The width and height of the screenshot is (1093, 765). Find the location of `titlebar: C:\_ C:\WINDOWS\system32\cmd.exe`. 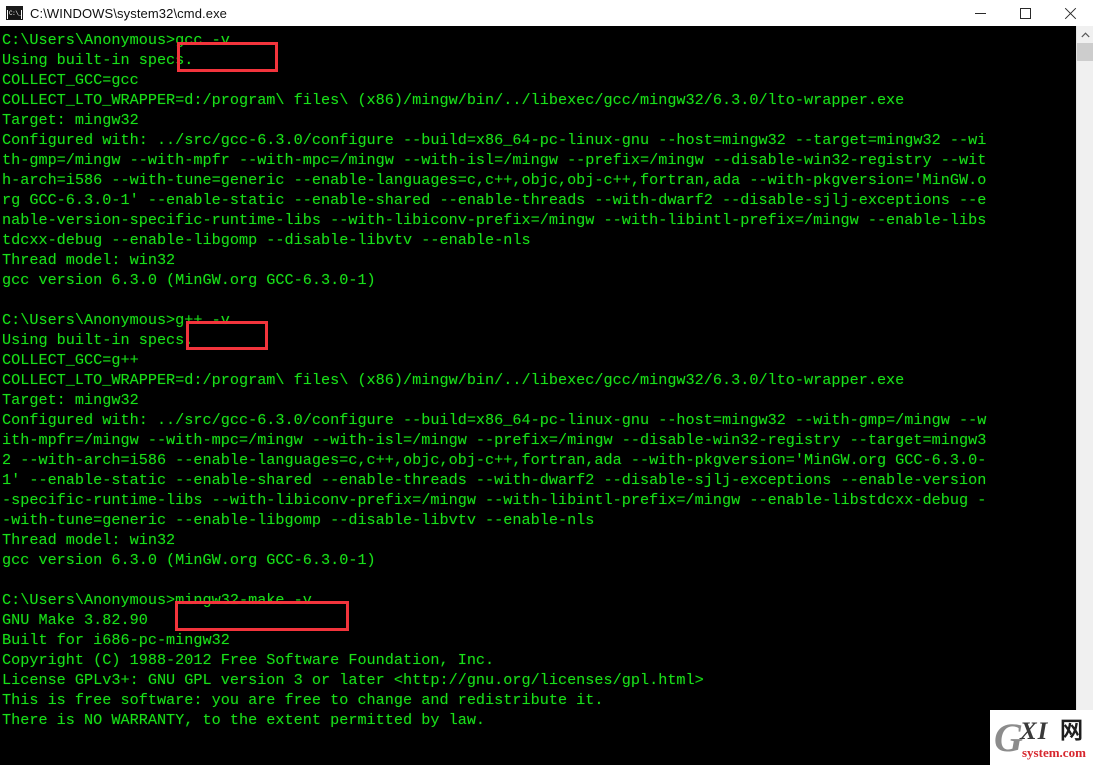

titlebar: C:\_ C:\WINDOWS\system32\cmd.exe is located at coordinates (546, 13).